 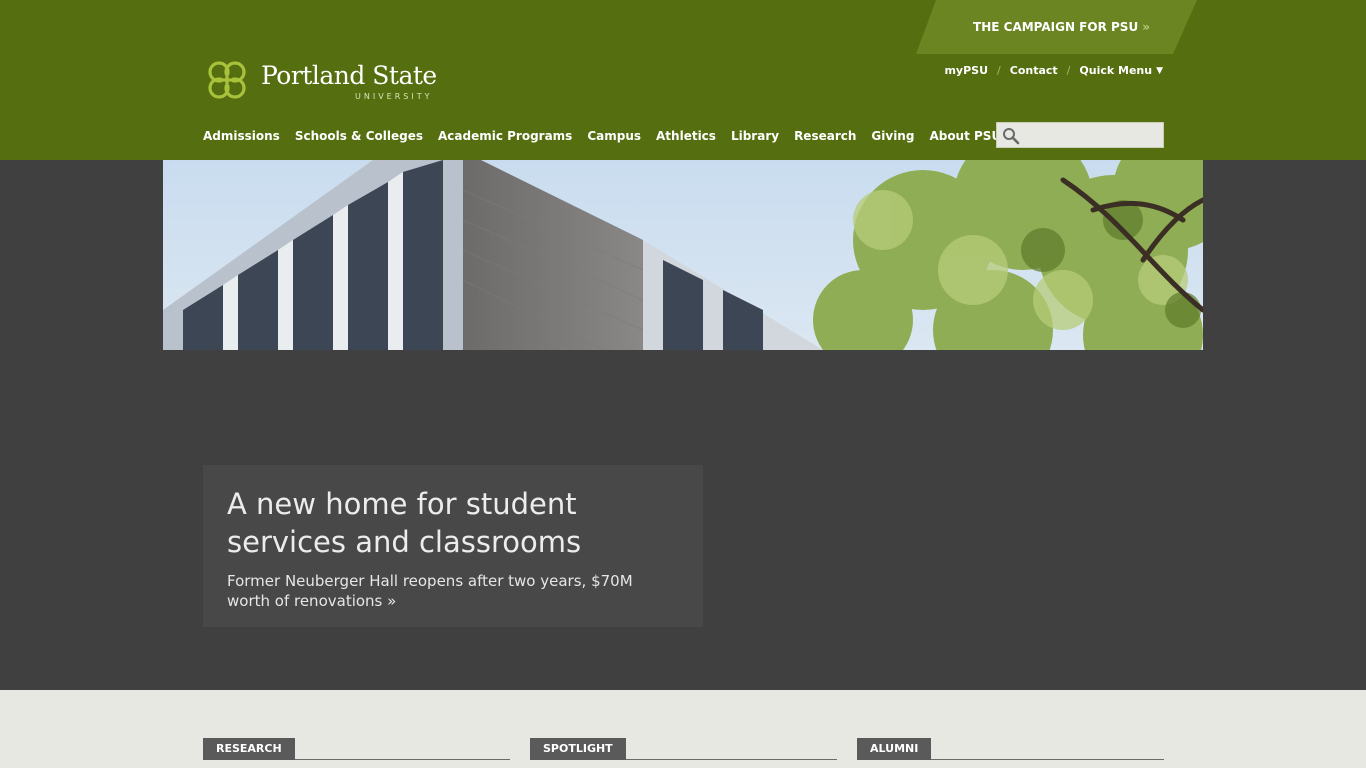 What do you see at coordinates (966, 70) in the screenshot?
I see `mypsu-link: myPSU` at bounding box center [966, 70].